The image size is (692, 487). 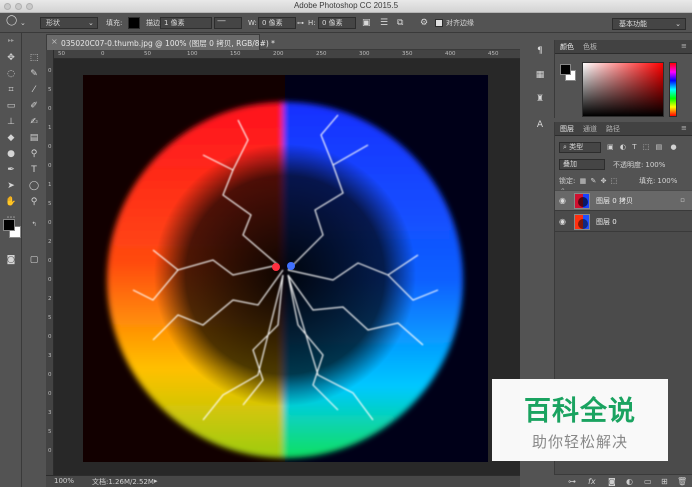 I want to click on ruler-label: 200, so click(x=278, y=54).